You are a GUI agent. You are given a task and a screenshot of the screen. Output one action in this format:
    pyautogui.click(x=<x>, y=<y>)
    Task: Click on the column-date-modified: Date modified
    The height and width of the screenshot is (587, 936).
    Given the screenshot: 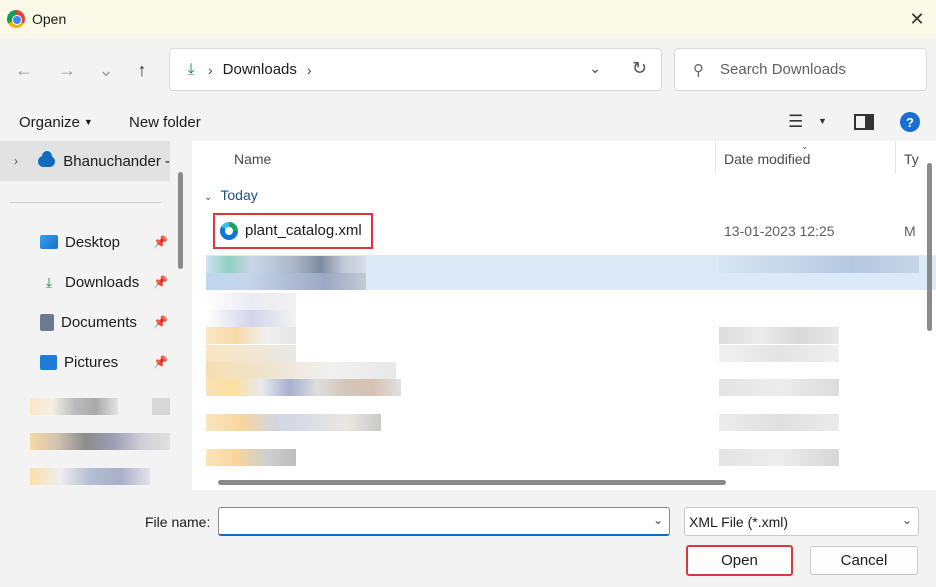 What is the action you would take?
    pyautogui.click(x=767, y=159)
    